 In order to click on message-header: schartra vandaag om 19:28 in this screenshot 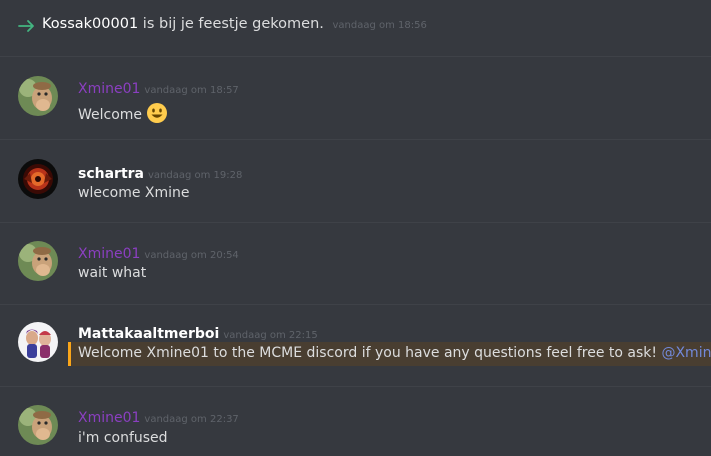, I will do `click(160, 172)`.